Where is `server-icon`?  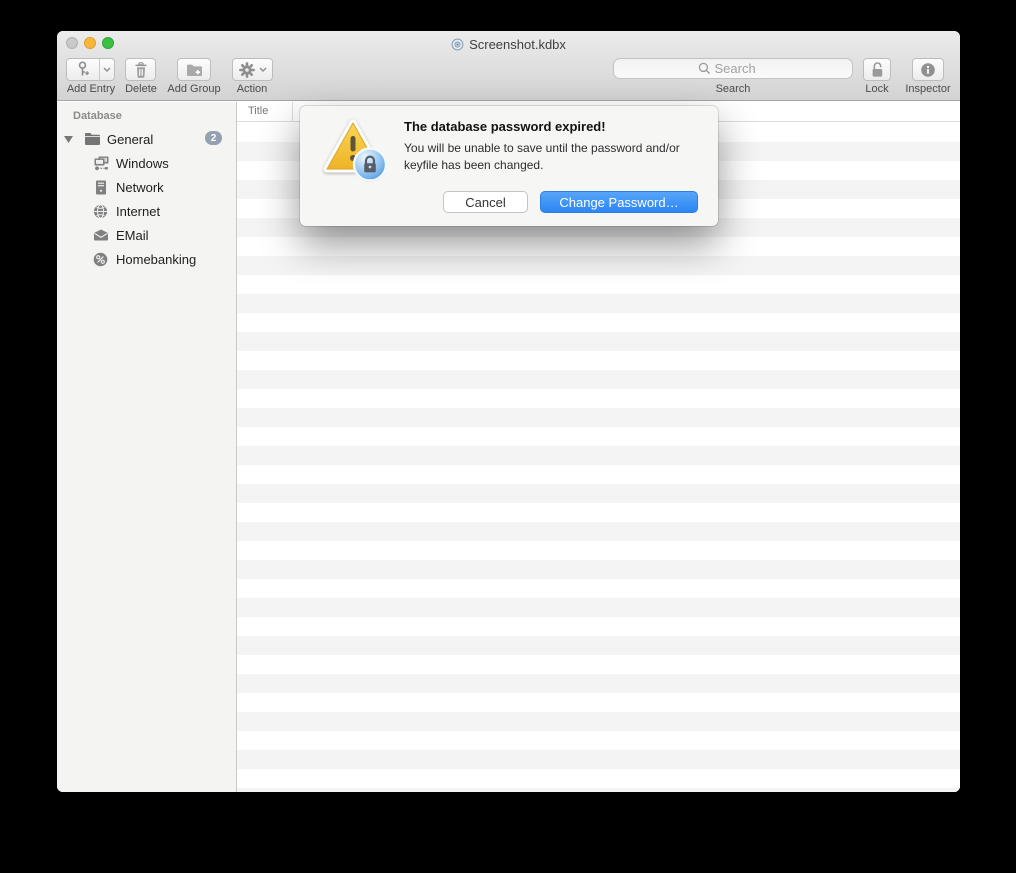
server-icon is located at coordinates (101, 187).